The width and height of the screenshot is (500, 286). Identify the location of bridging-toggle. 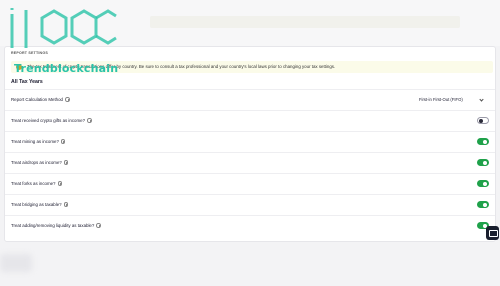
(483, 204).